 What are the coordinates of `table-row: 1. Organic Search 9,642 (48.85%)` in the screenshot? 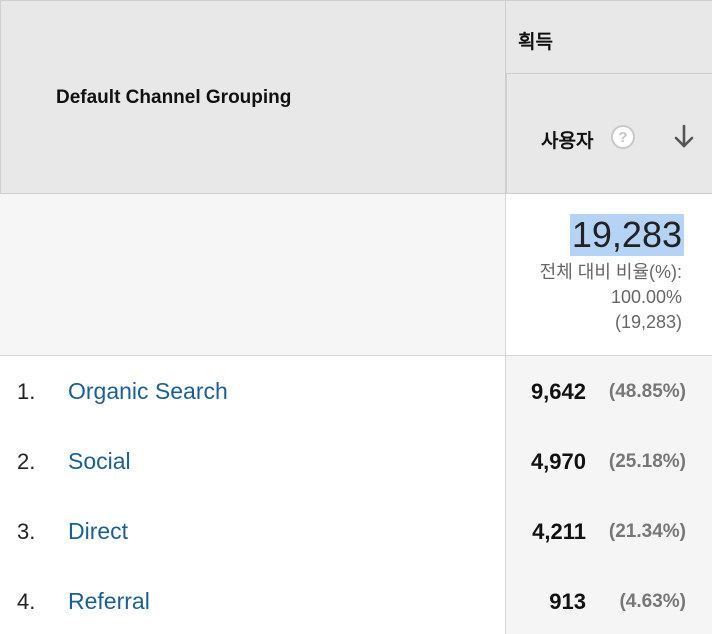 It's located at (356, 391).